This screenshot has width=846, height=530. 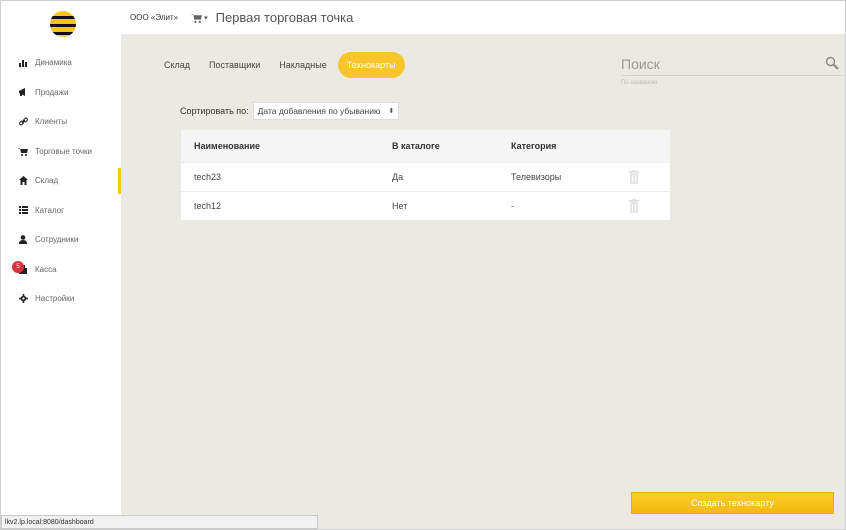 What do you see at coordinates (391, 111) in the screenshot?
I see `select-arrows-icon: ⬍` at bounding box center [391, 111].